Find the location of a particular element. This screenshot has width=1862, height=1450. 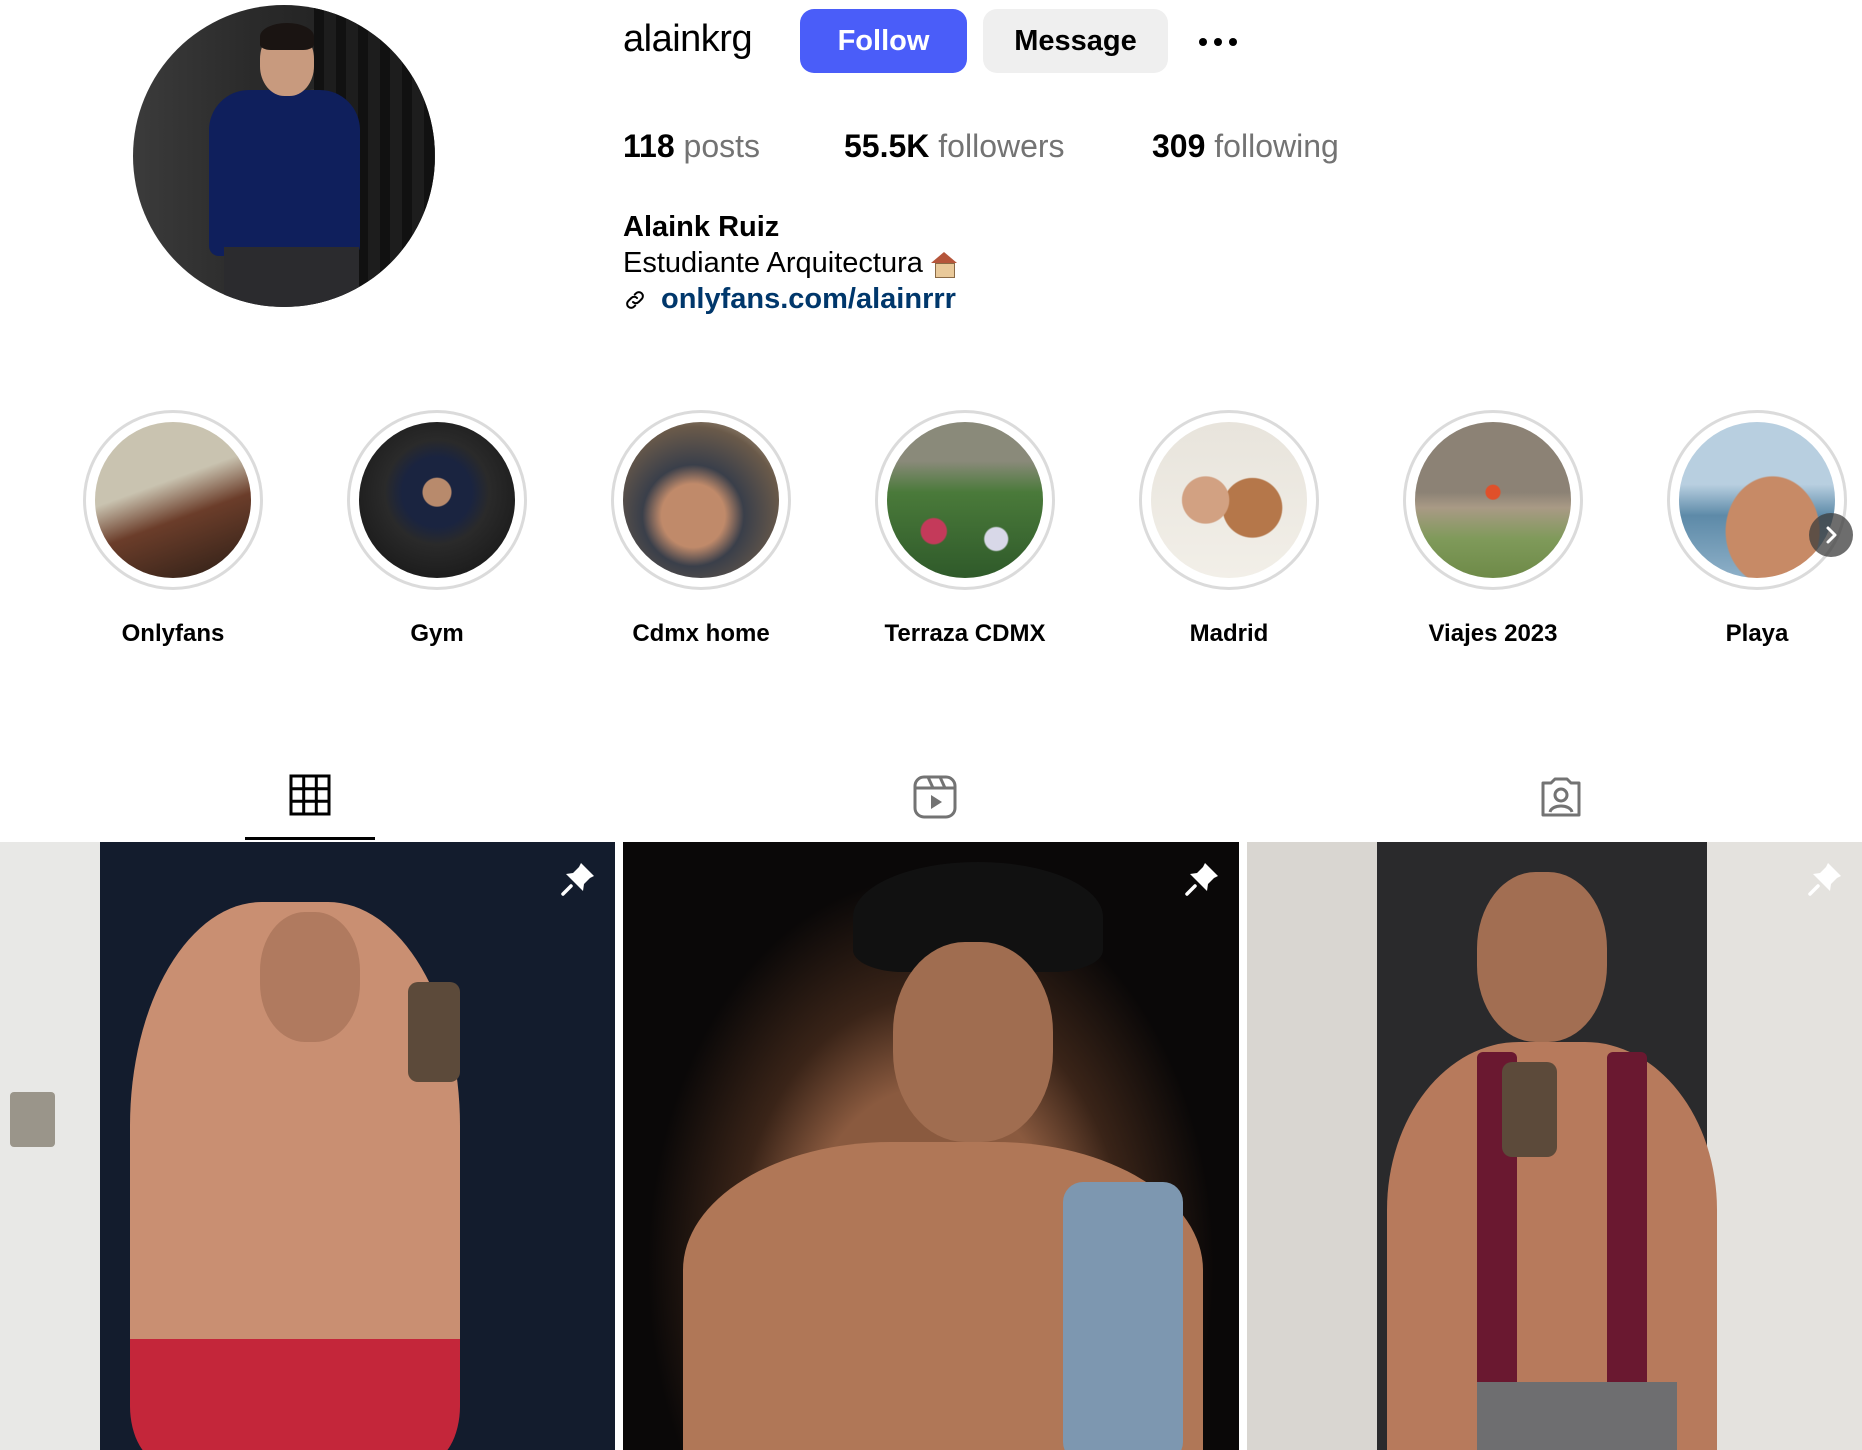

profile-bio-text: Estudiante Arquitectura is located at coordinates (773, 263).